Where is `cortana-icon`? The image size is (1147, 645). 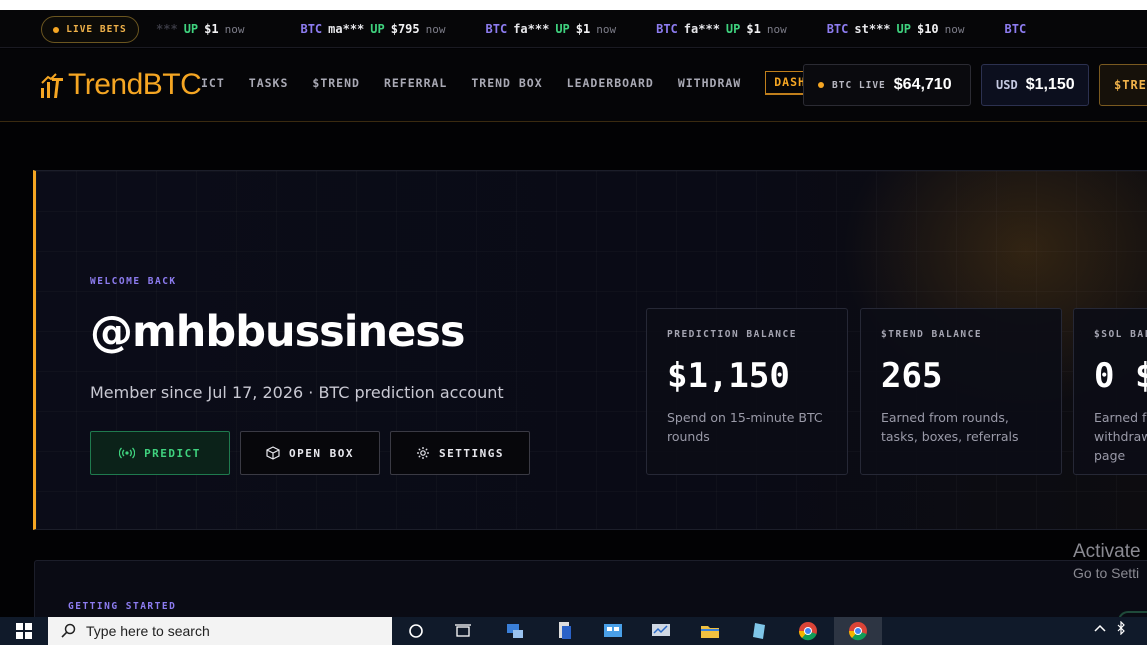
cortana-icon is located at coordinates (416, 631).